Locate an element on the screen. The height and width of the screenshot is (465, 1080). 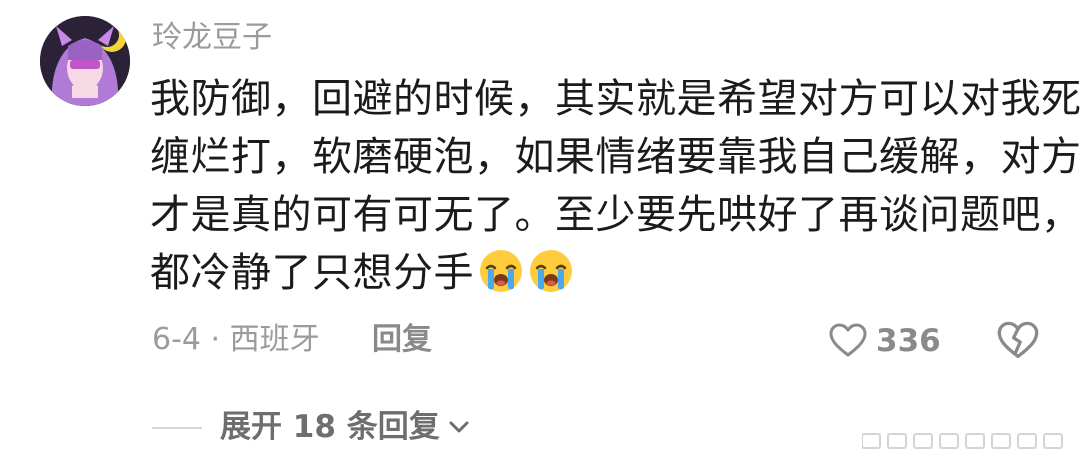
comment-meta: 6-4 · 西班牙 is located at coordinates (236, 339).